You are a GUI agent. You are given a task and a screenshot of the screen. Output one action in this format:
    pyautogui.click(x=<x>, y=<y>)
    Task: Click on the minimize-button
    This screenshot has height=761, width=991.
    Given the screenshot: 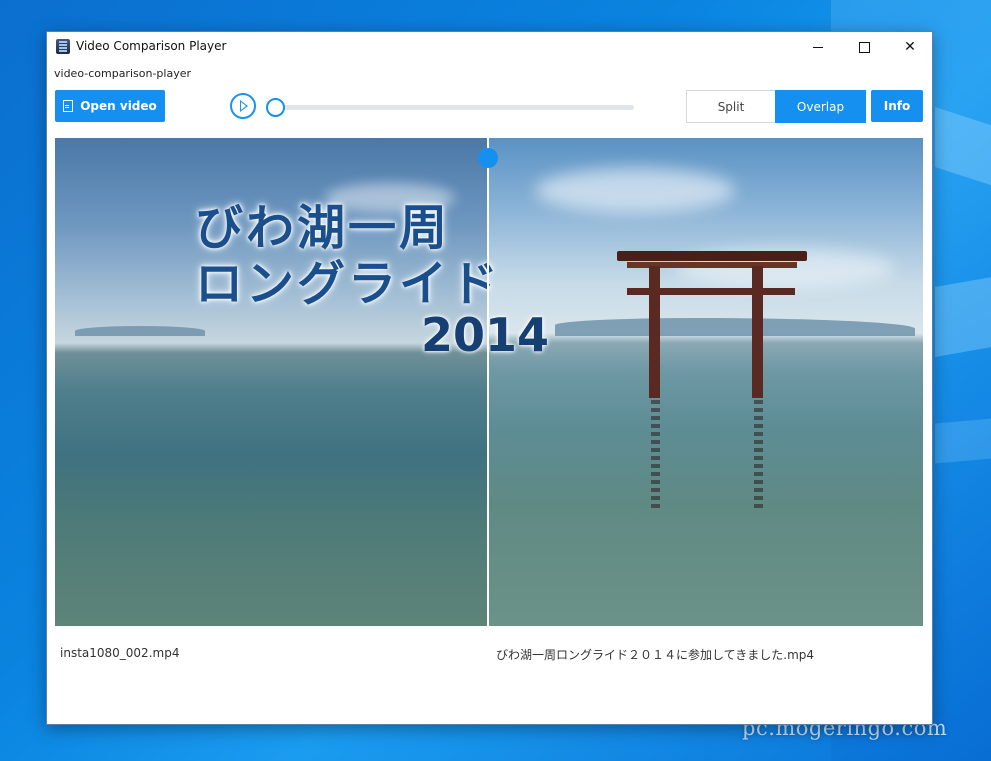 What is the action you would take?
    pyautogui.click(x=818, y=47)
    